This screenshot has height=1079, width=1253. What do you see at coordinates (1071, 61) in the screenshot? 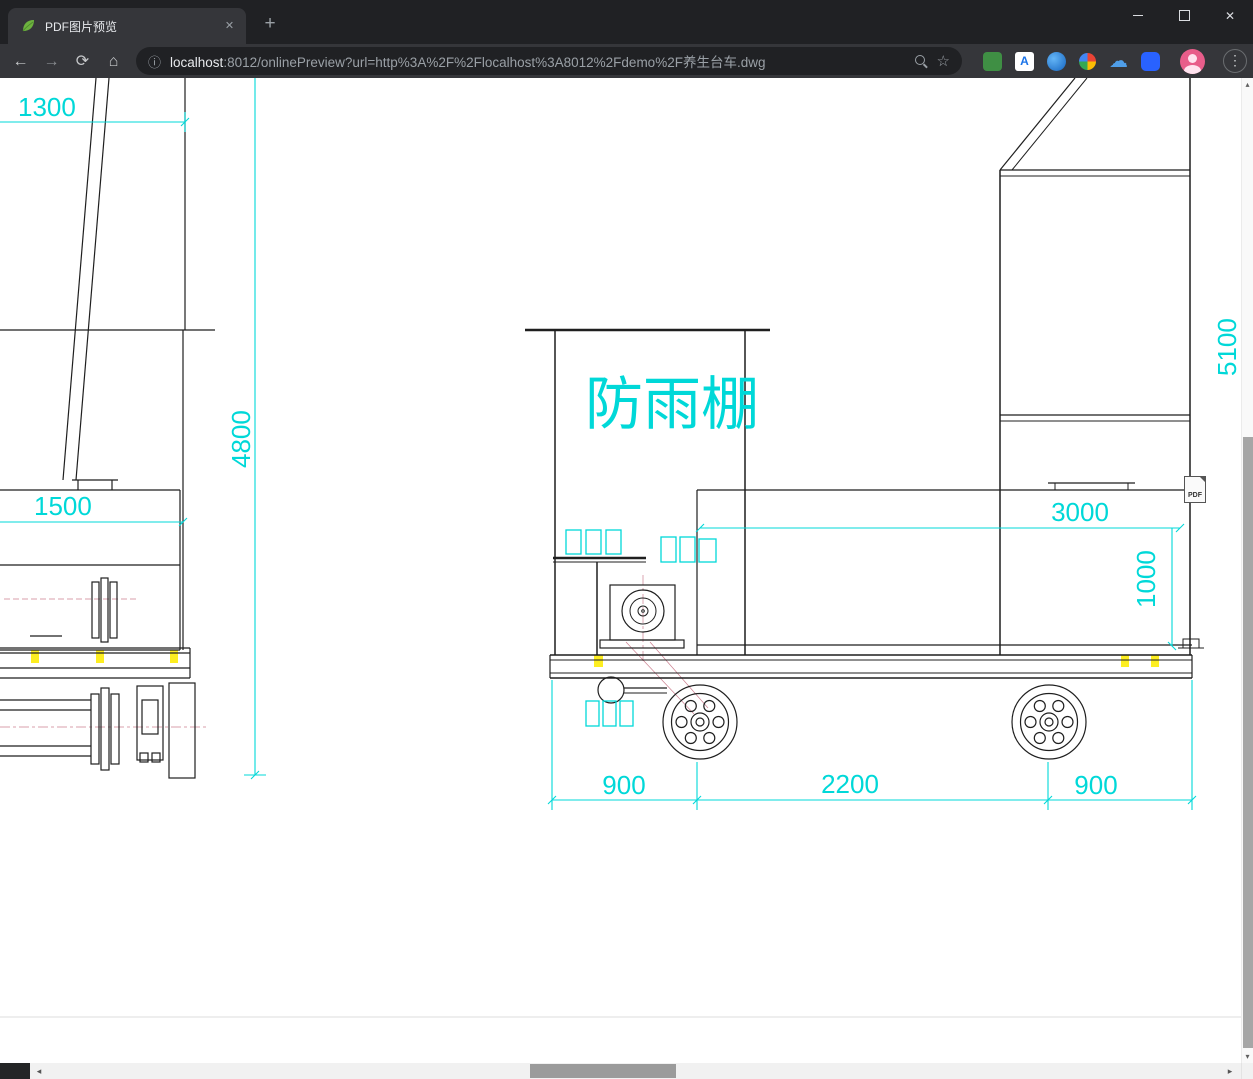
I see `extensions-row: A ☁` at bounding box center [1071, 61].